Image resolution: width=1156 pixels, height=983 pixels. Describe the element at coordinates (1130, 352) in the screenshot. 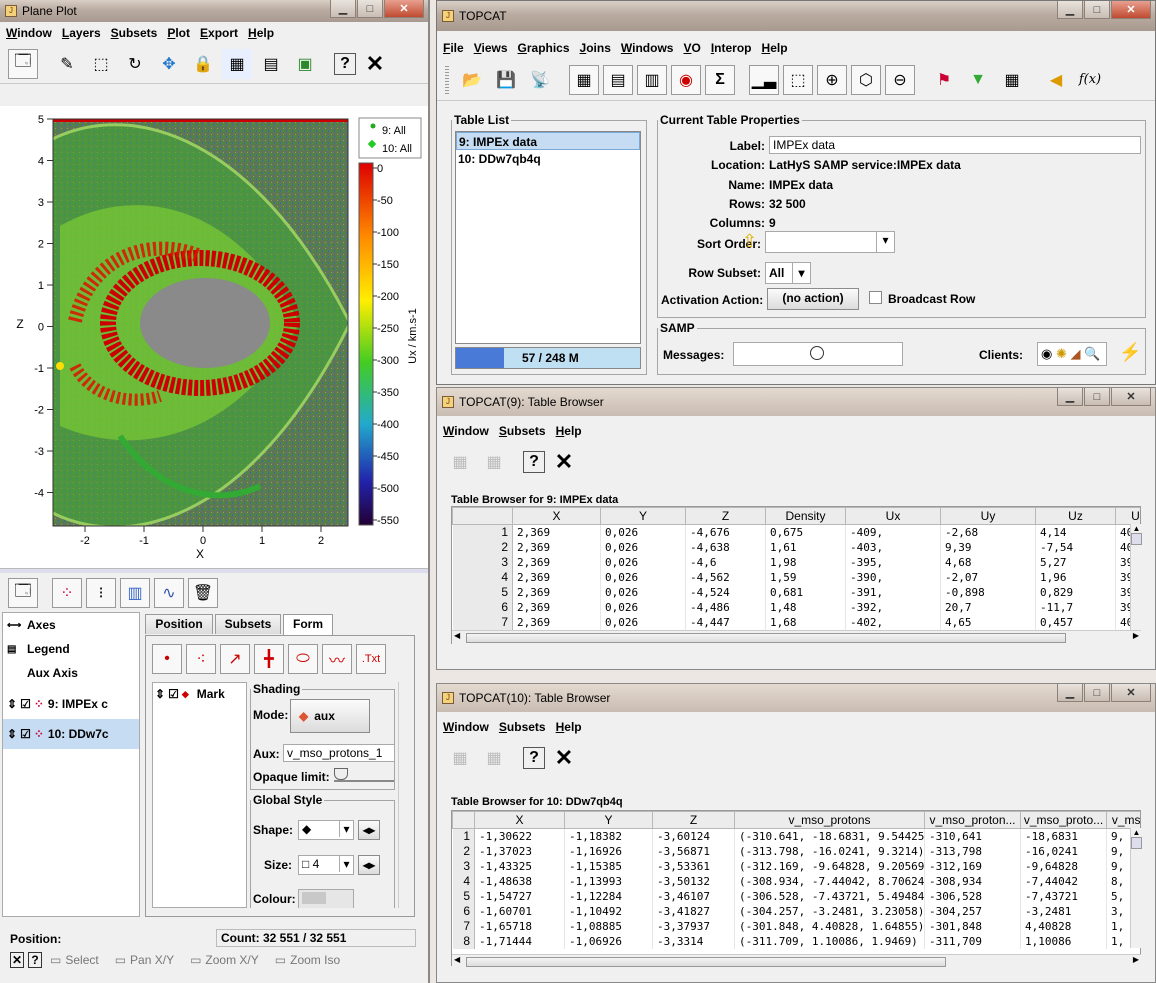

I see `samp-connect-icon: ⚡` at that location.